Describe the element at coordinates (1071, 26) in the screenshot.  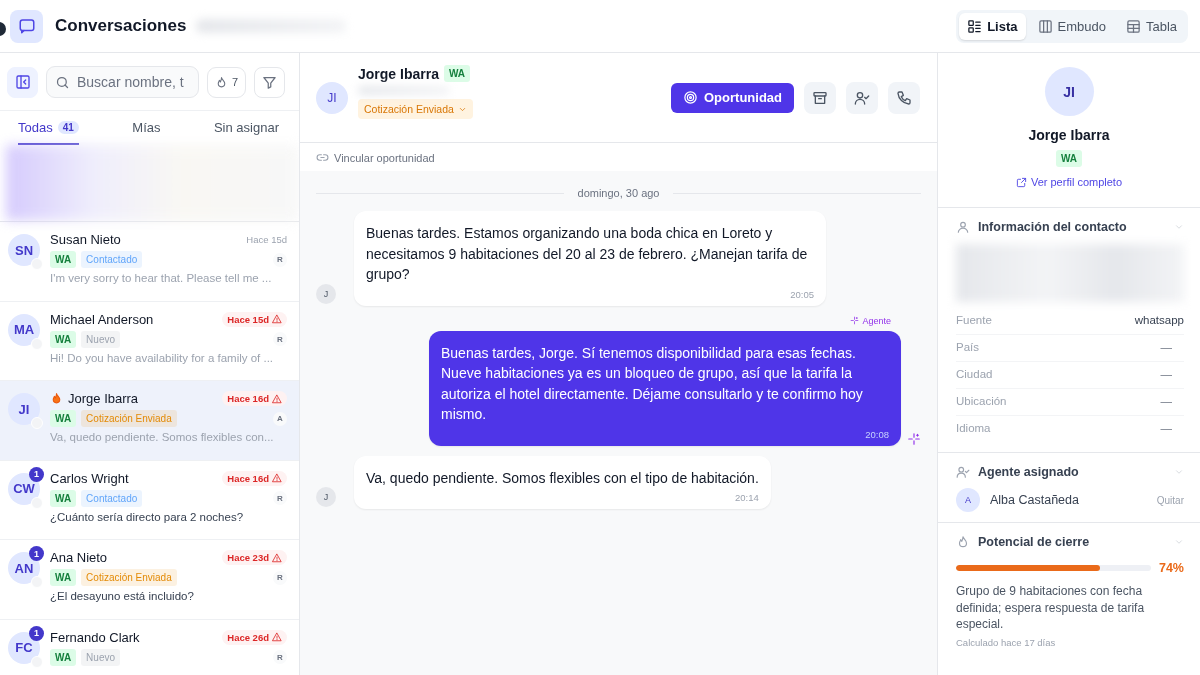
I see `view-tab: Embudo` at that location.